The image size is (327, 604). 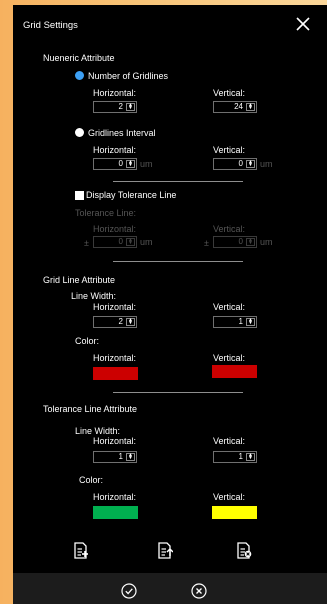 What do you see at coordinates (120, 241) in the screenshot?
I see `tolerance-horizontal-value: 0` at bounding box center [120, 241].